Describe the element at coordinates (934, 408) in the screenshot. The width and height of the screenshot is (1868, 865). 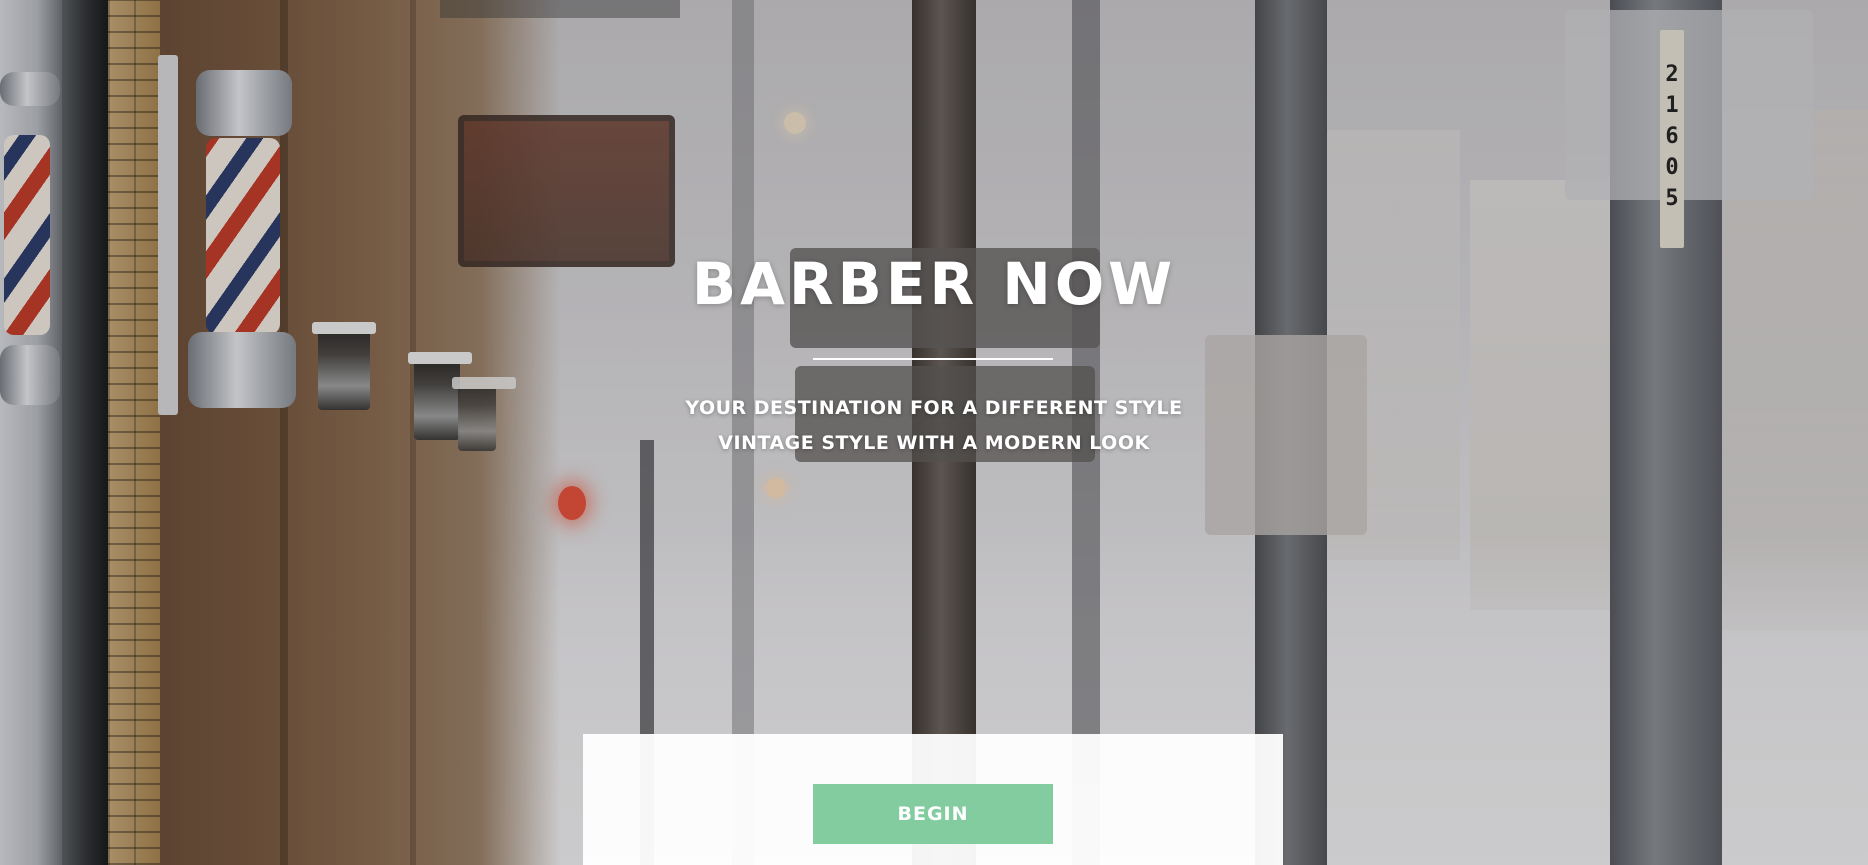
I see `hero-subtitle-line1: YOUR DESTINATION FOR A DIFFERENT STYLE` at that location.